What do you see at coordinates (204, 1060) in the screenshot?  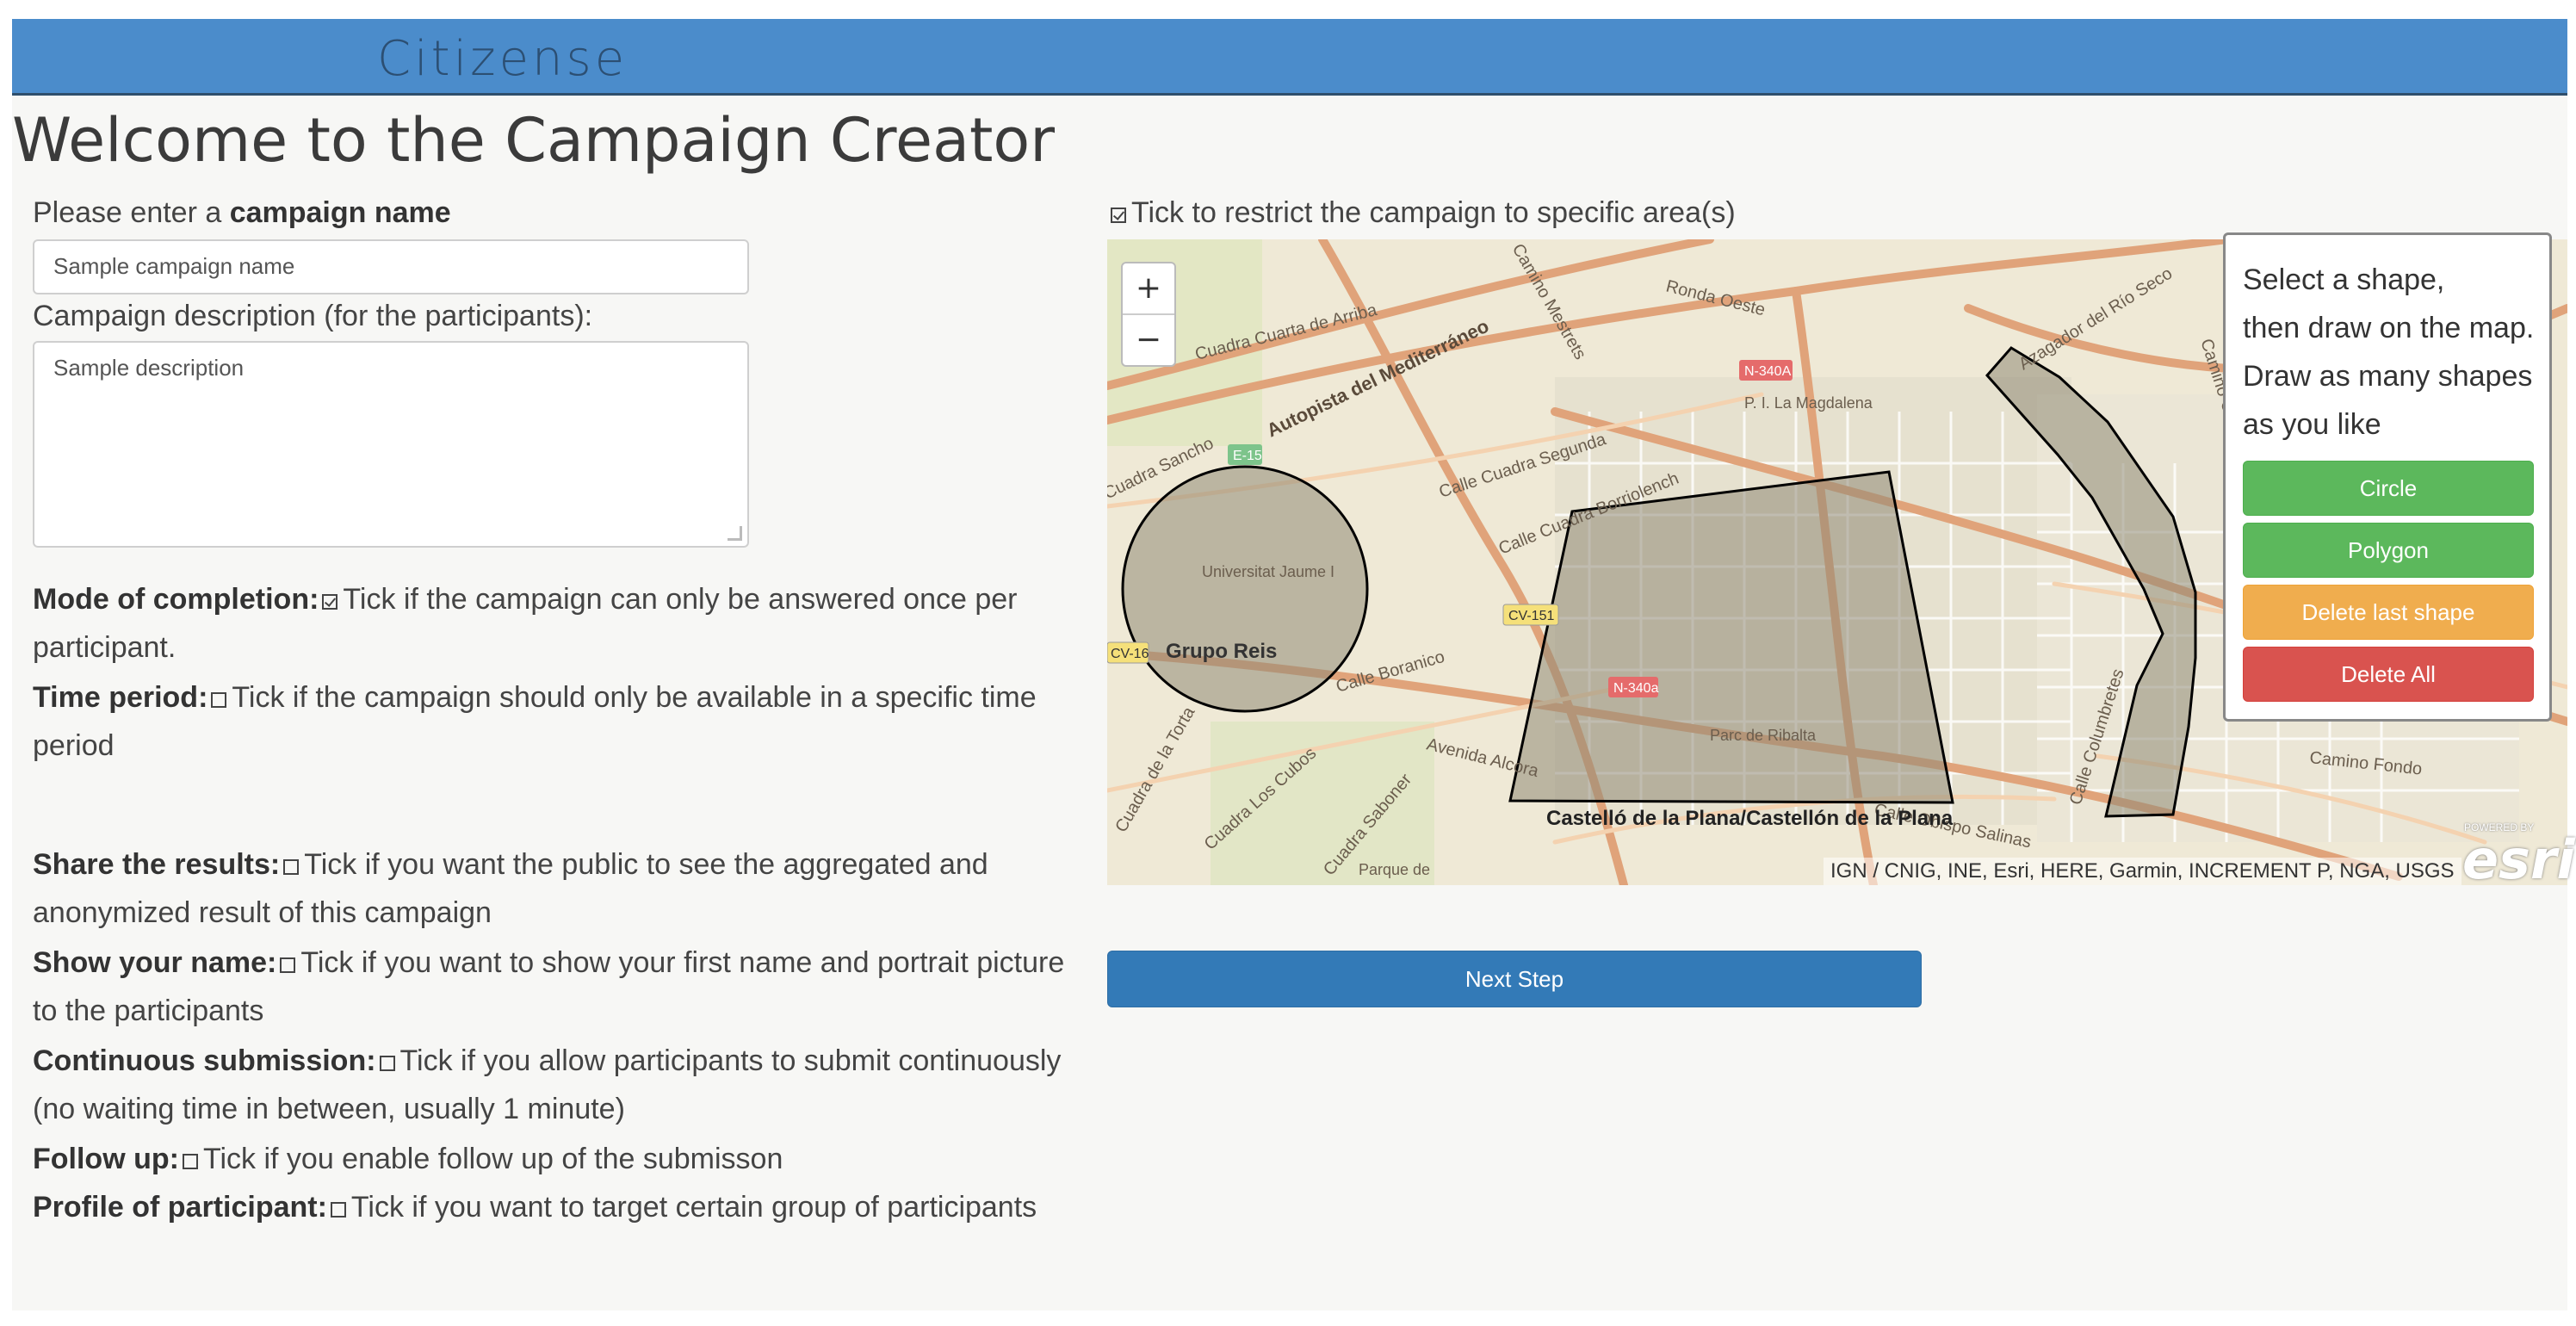 I see `option-label: Continuous submission:` at bounding box center [204, 1060].